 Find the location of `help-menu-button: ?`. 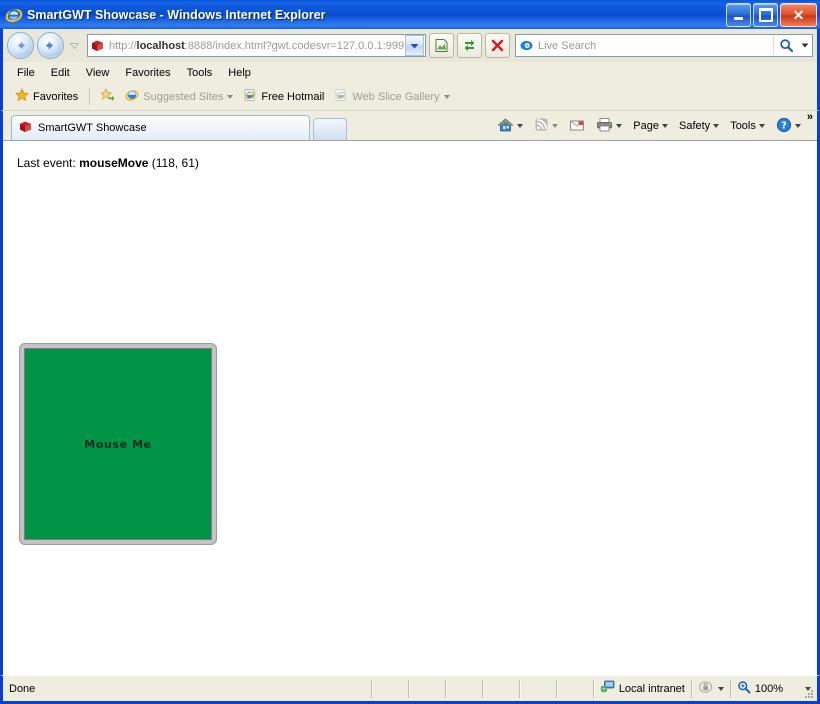

help-menu-button: ? is located at coordinates (788, 126).